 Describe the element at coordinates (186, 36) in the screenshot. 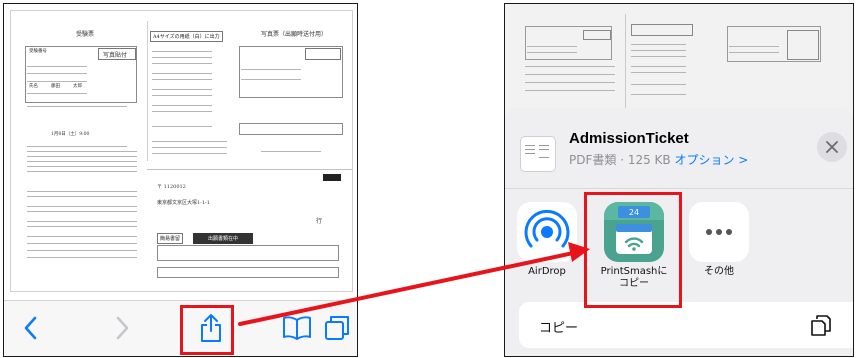

I see `doc-center-box: A4サイズの用紙（白）に出力` at that location.